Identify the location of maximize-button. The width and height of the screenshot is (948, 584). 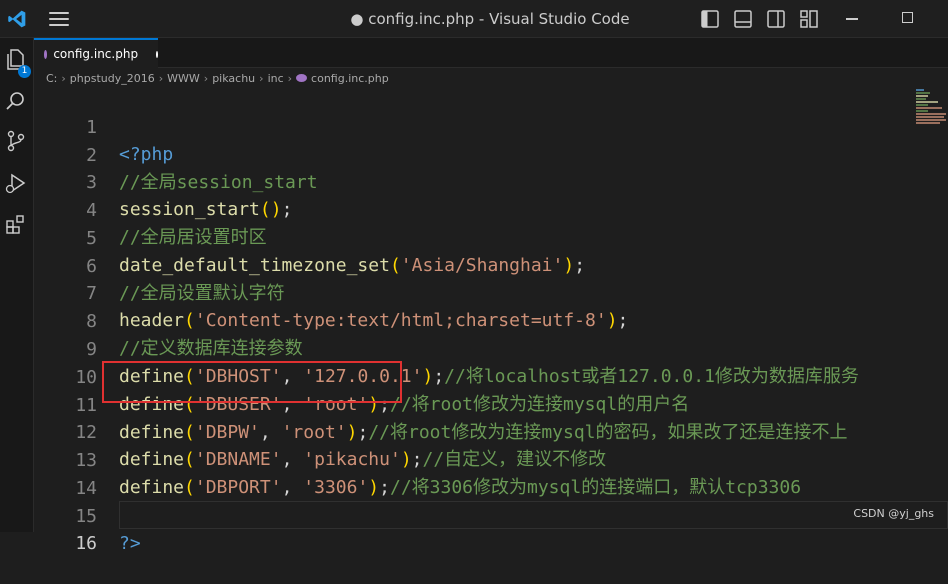
(907, 17).